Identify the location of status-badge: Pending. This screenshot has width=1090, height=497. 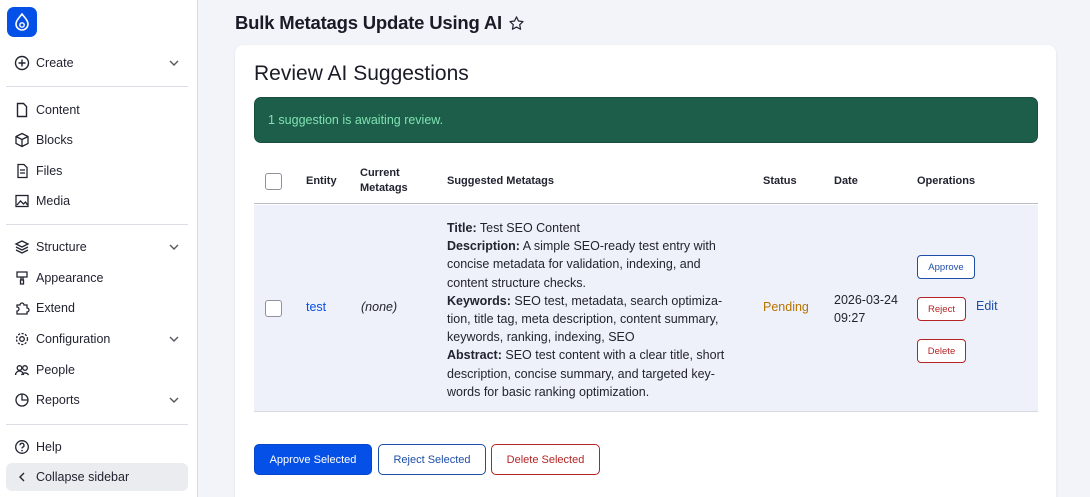
(786, 307).